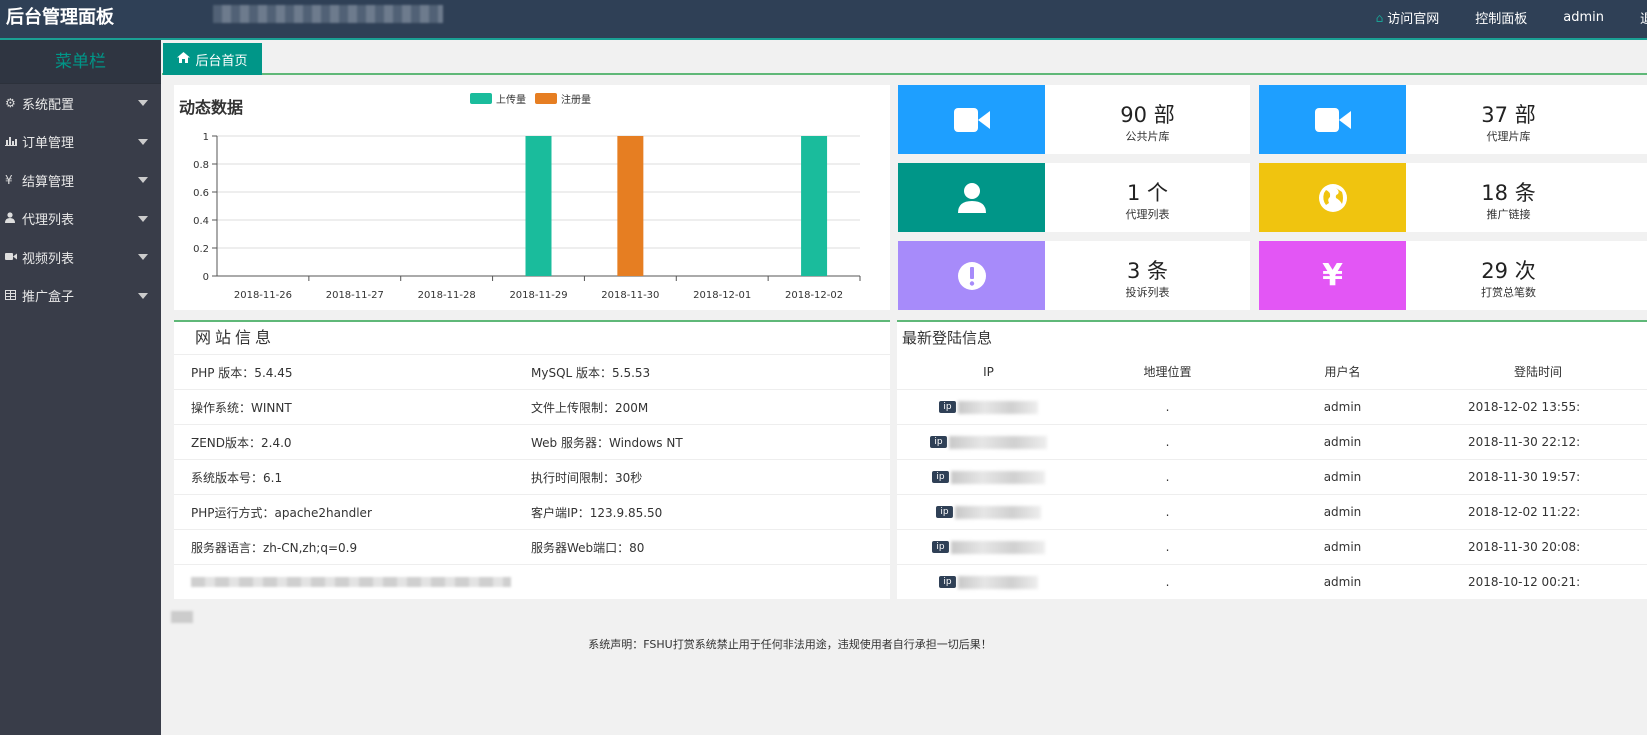 This screenshot has height=735, width=1647. I want to click on user-menu: admin, so click(1583, 17).